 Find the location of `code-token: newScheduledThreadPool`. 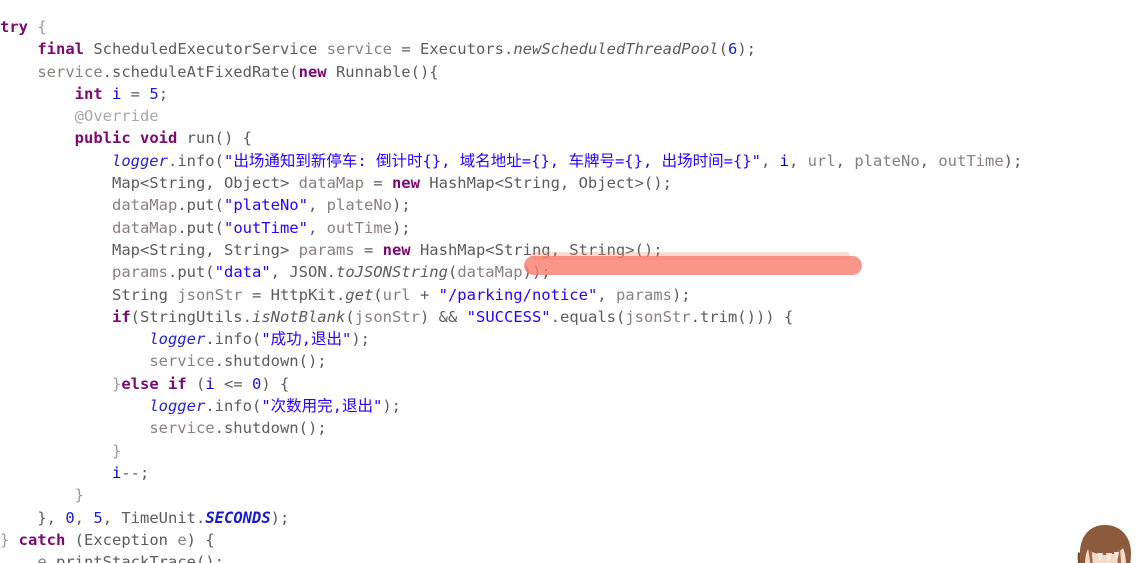

code-token: newScheduledThreadPool is located at coordinates (616, 49).